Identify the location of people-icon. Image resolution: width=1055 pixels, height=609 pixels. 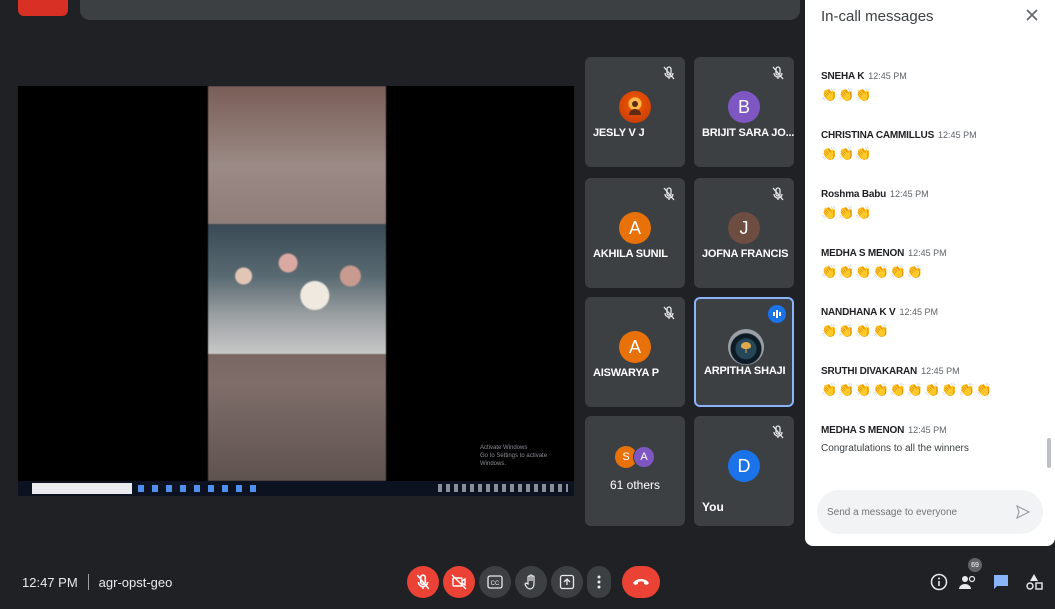
(967, 582).